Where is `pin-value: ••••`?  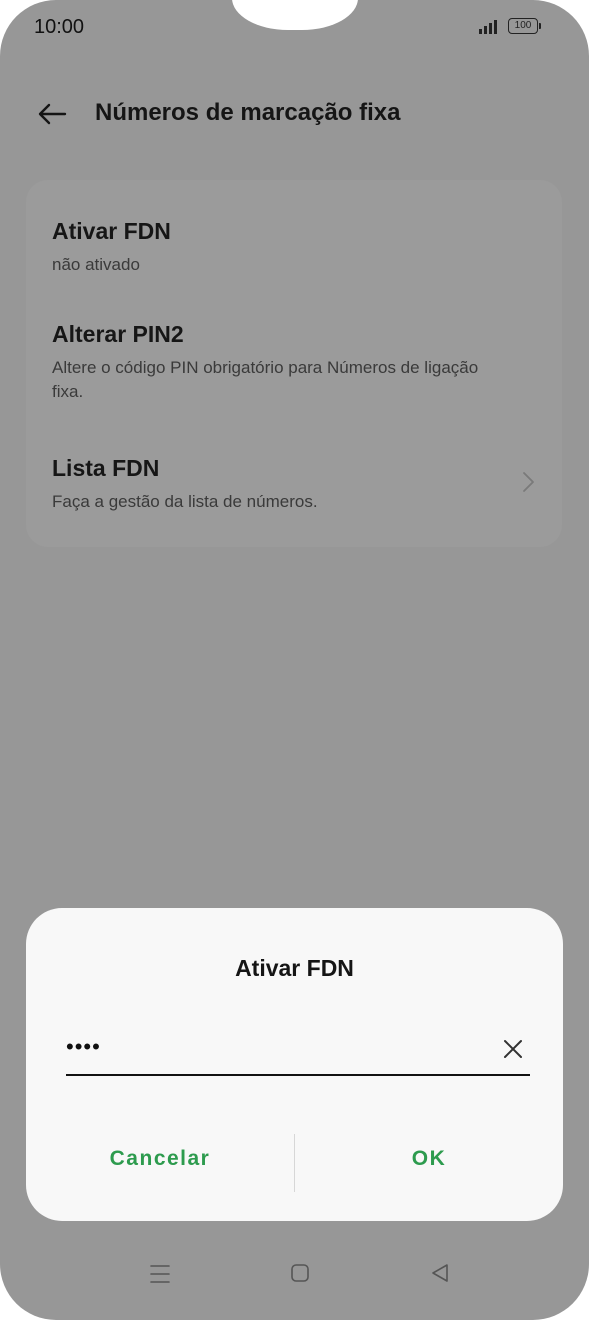 pin-value: •••• is located at coordinates (83, 1046).